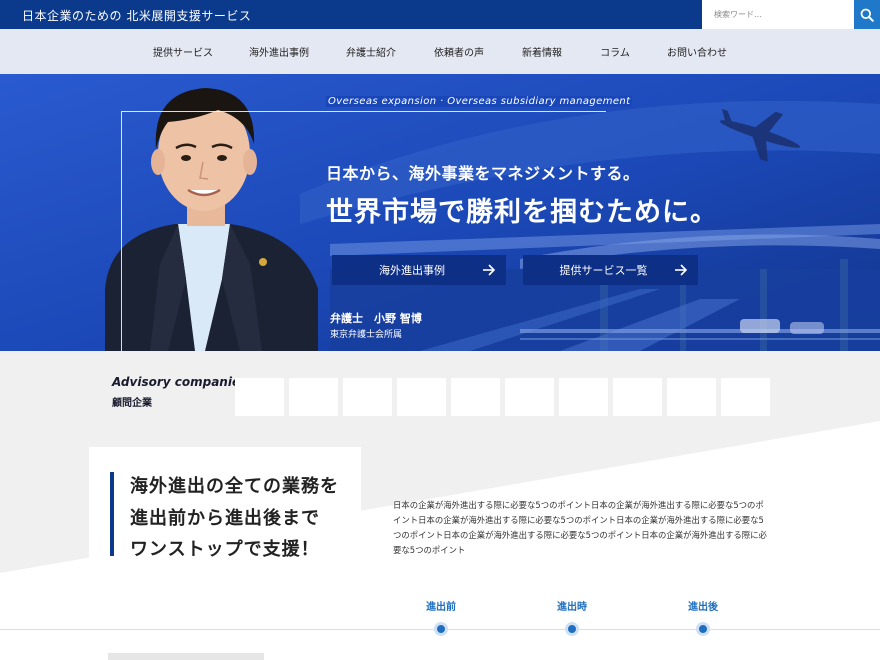 The width and height of the screenshot is (880, 660). I want to click on nav-item-news: 新着情報, so click(542, 51).